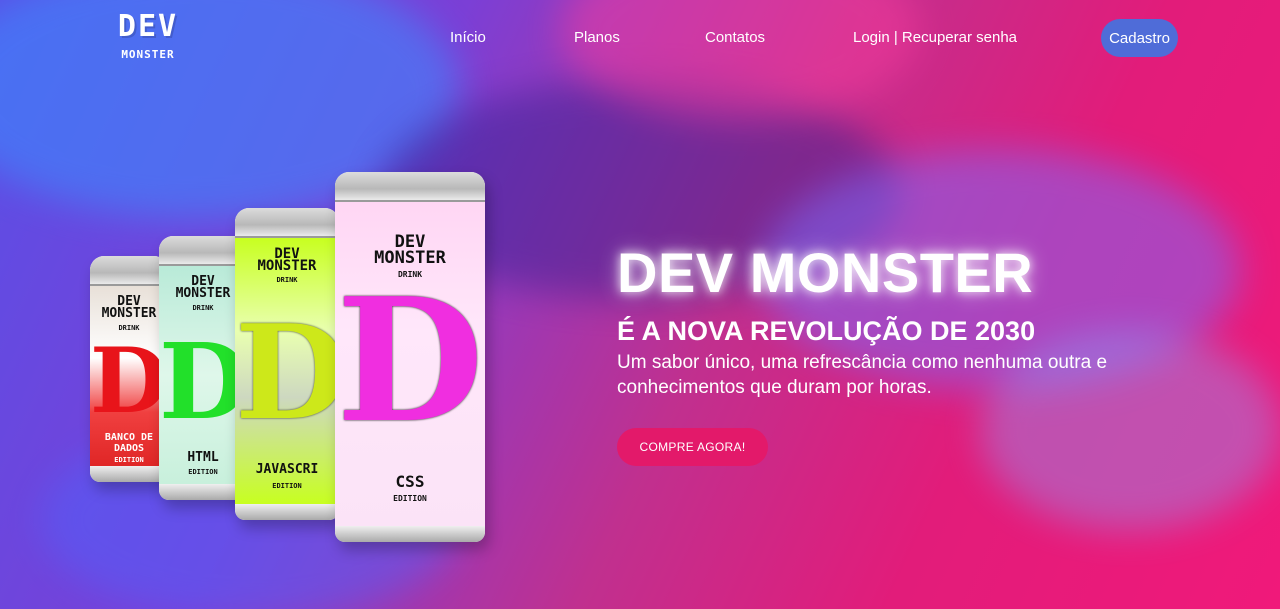 The width and height of the screenshot is (1280, 609). I want to click on brand-logo: DEV MONSTER, so click(148, 35).